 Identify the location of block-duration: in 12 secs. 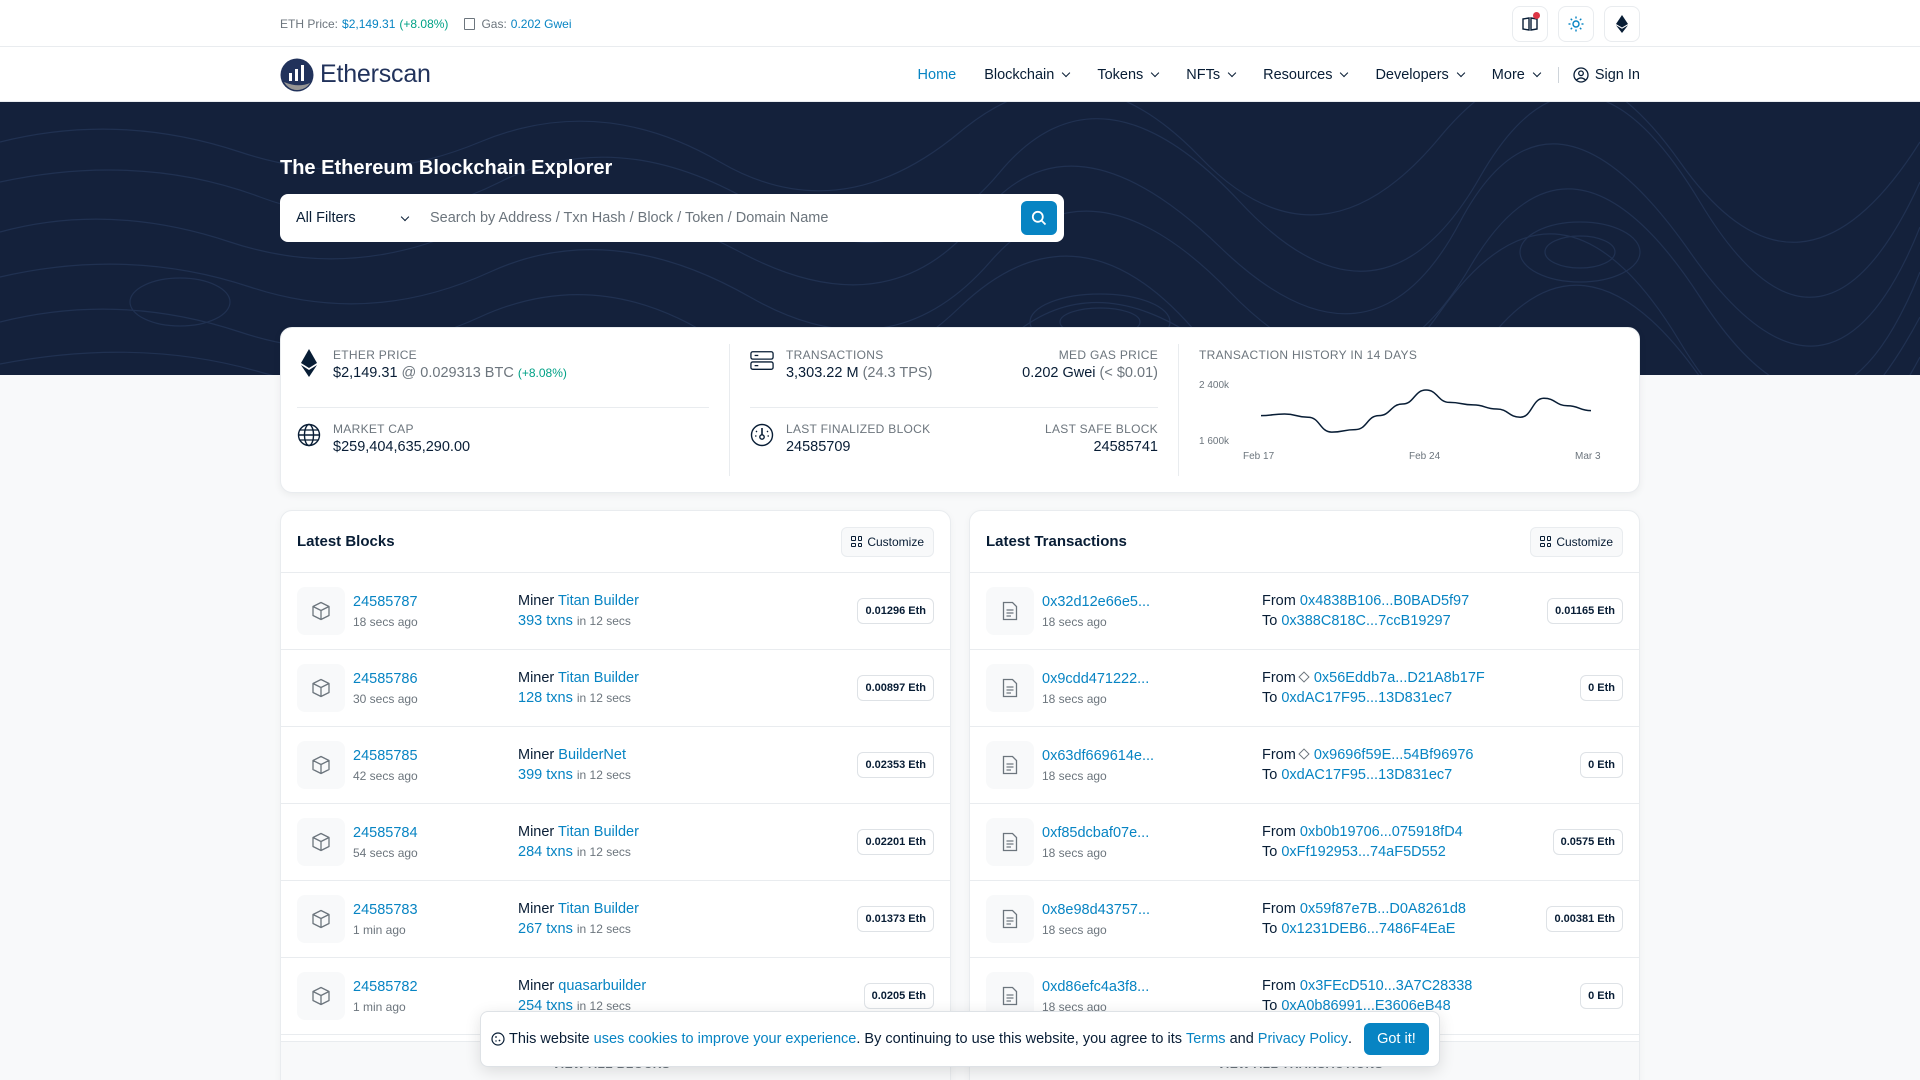
(603, 698).